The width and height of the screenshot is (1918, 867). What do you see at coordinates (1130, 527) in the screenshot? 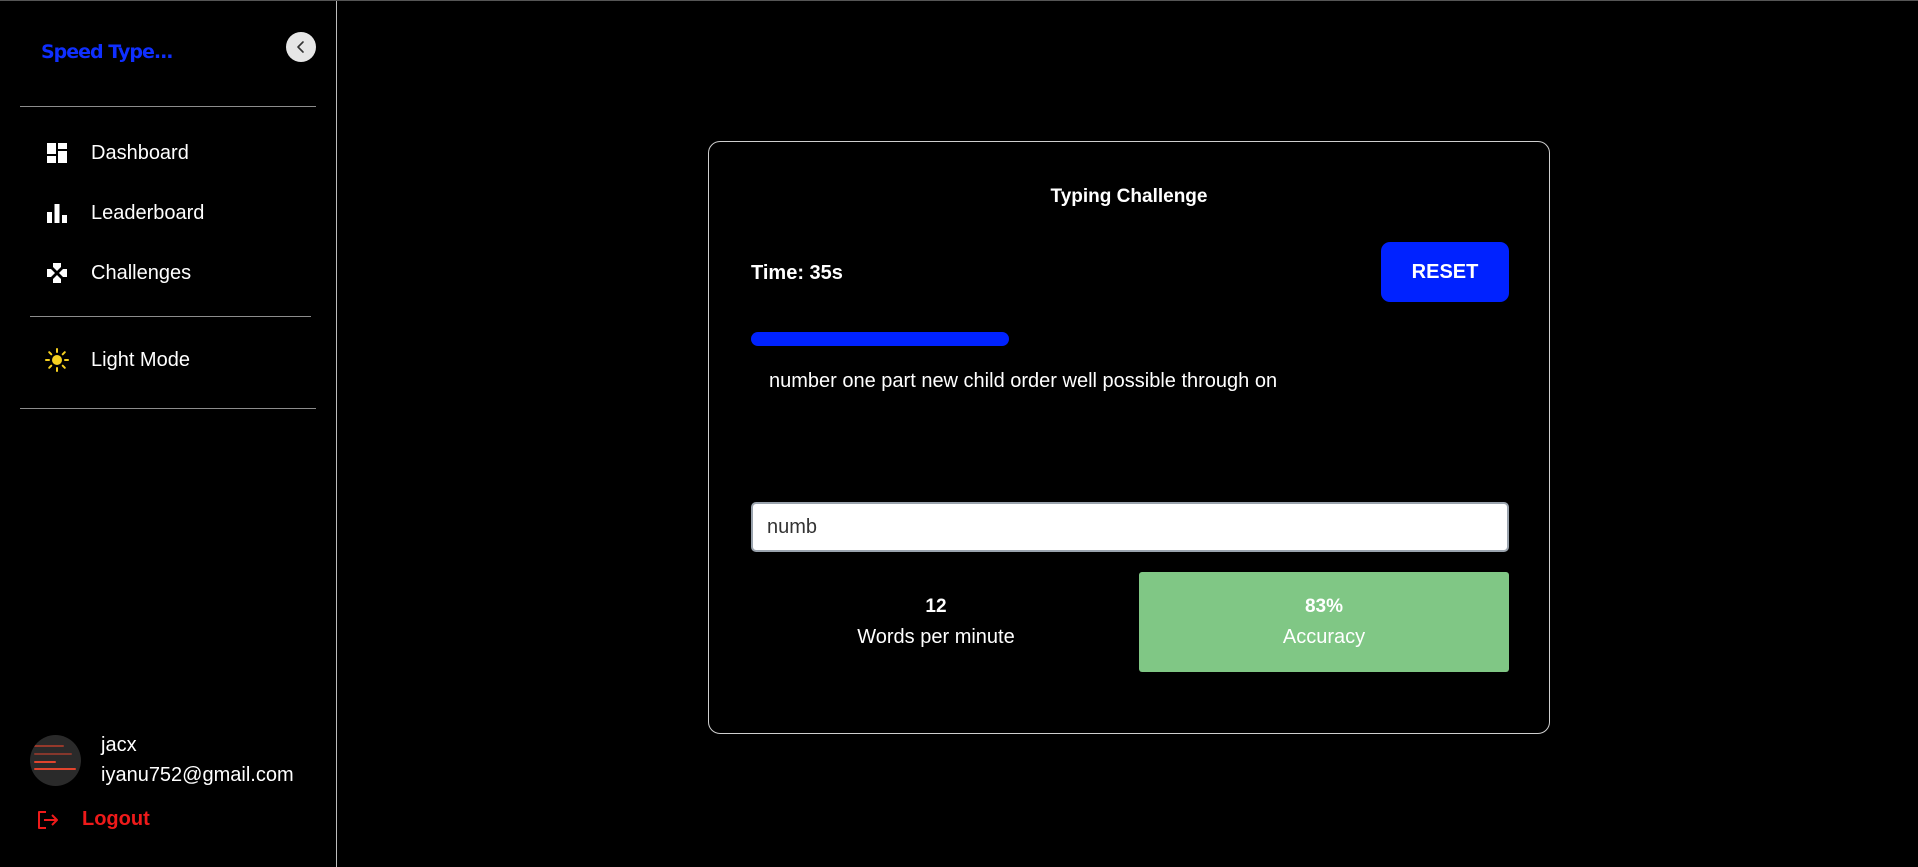
I see `typing-input` at bounding box center [1130, 527].